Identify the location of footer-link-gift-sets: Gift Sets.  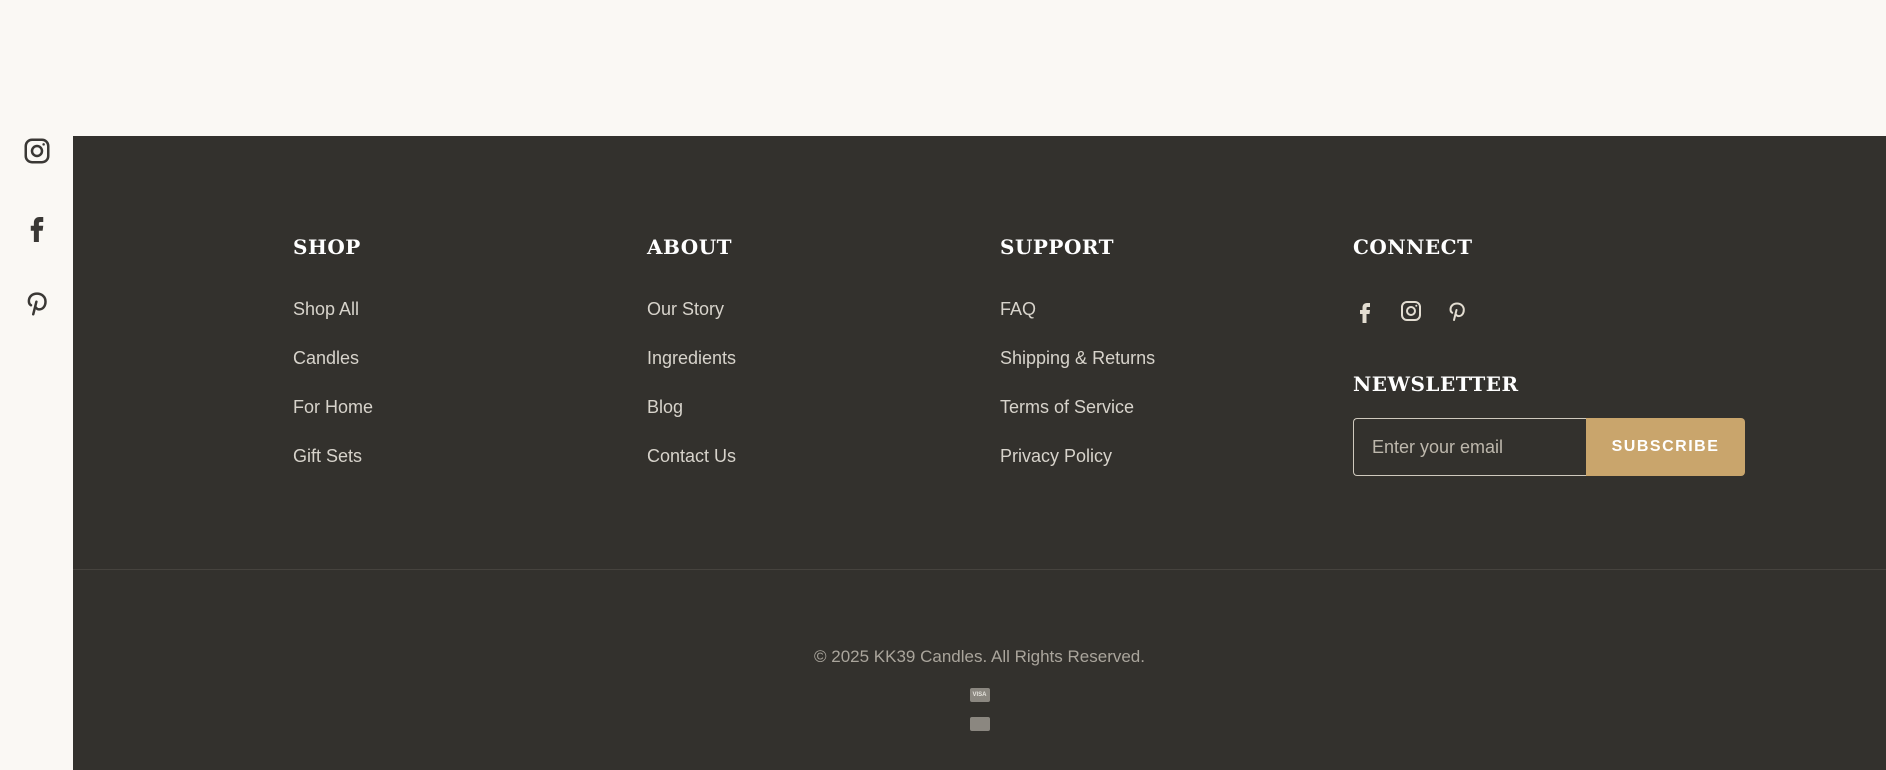
(327, 456).